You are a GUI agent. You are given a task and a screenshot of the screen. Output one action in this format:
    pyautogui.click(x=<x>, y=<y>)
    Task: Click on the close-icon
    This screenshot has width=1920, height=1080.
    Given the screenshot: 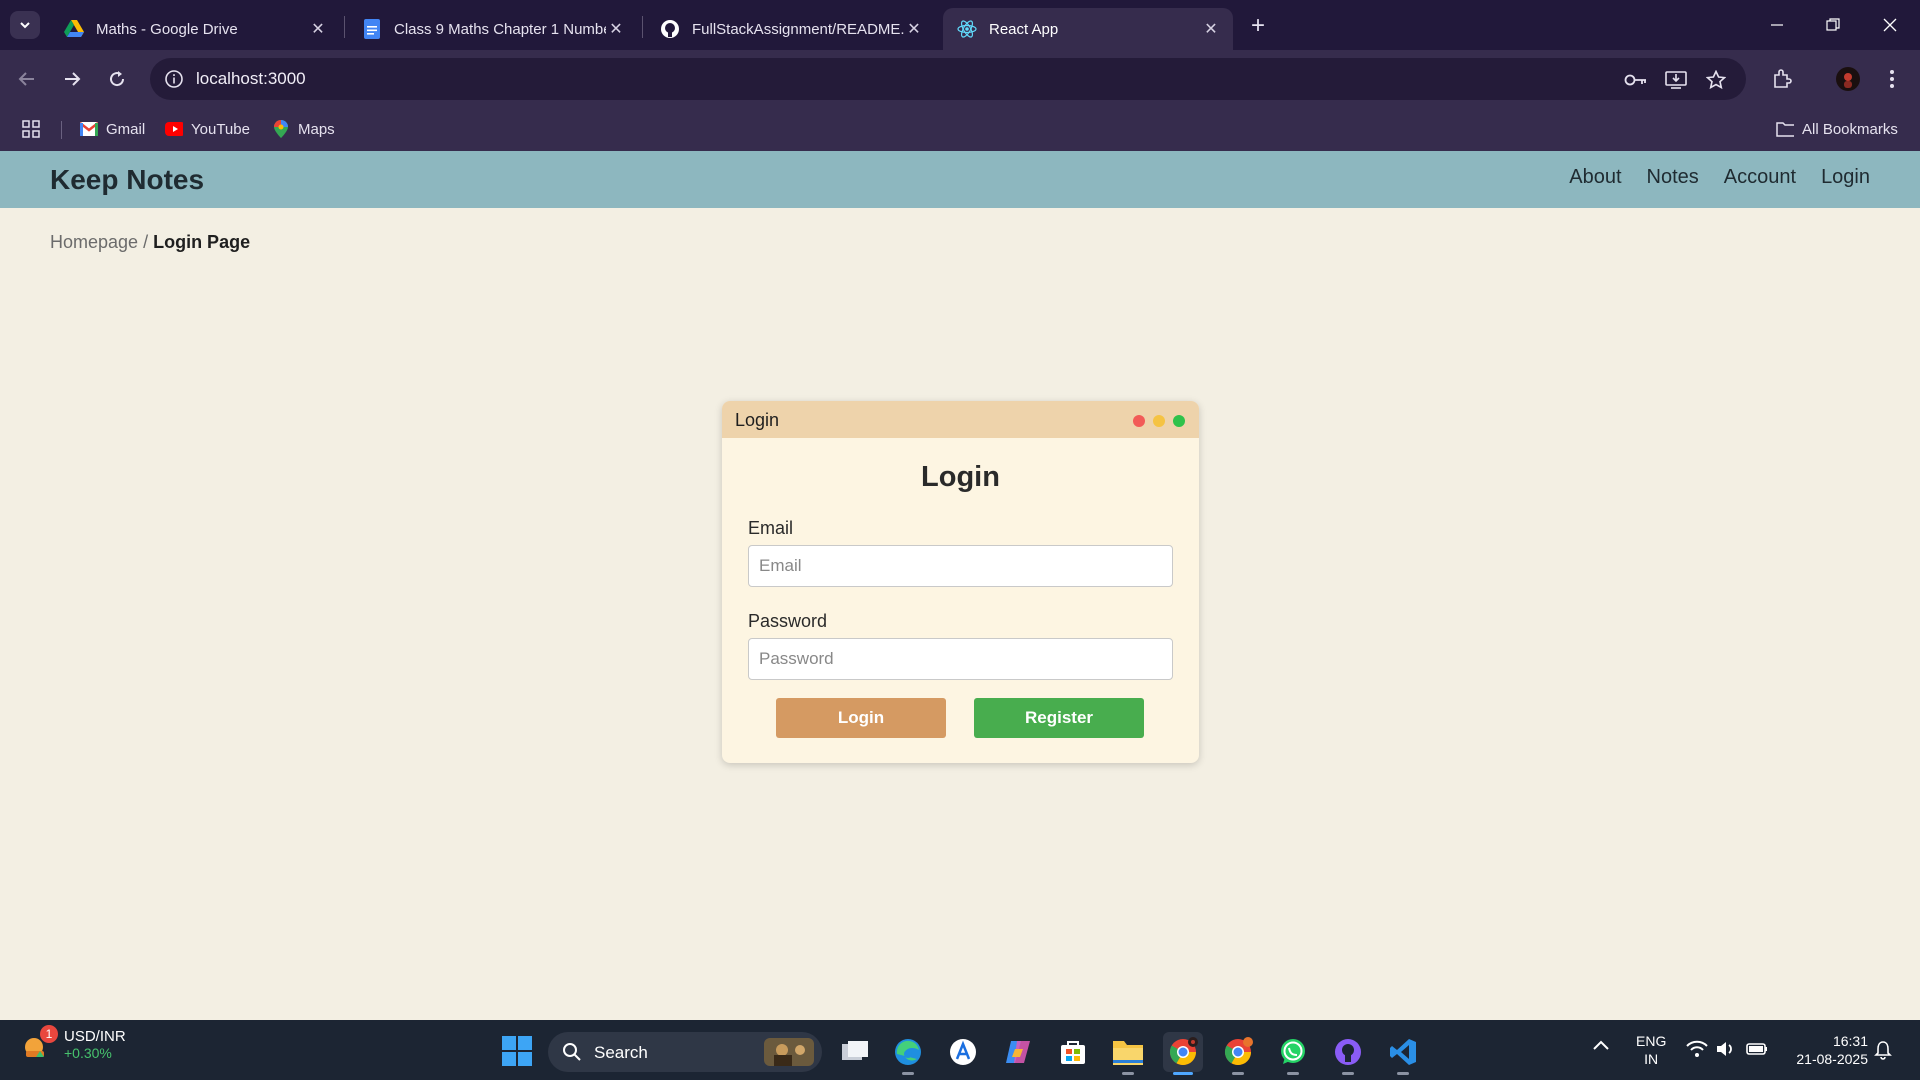 What is the action you would take?
    pyautogui.click(x=1890, y=25)
    